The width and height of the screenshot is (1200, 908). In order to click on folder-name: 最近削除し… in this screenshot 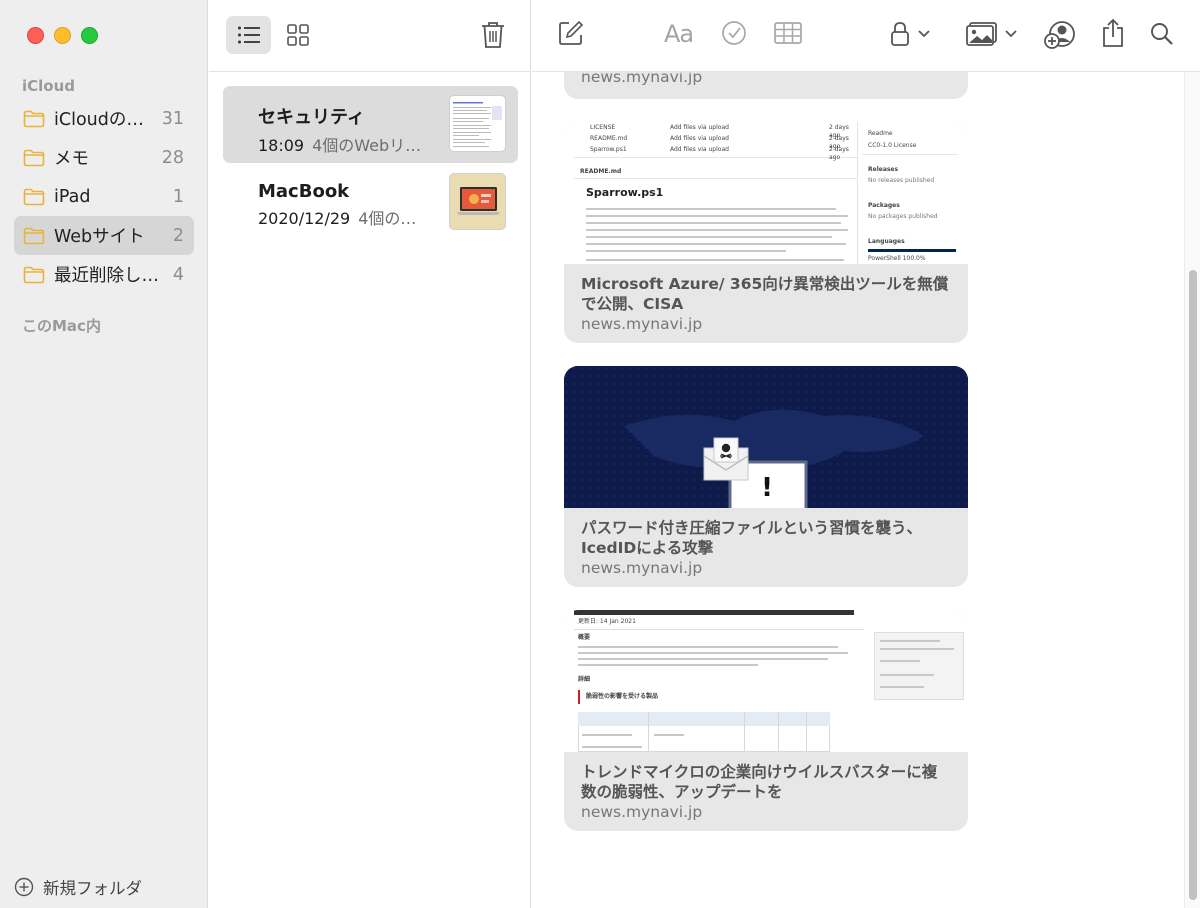, I will do `click(106, 276)`.